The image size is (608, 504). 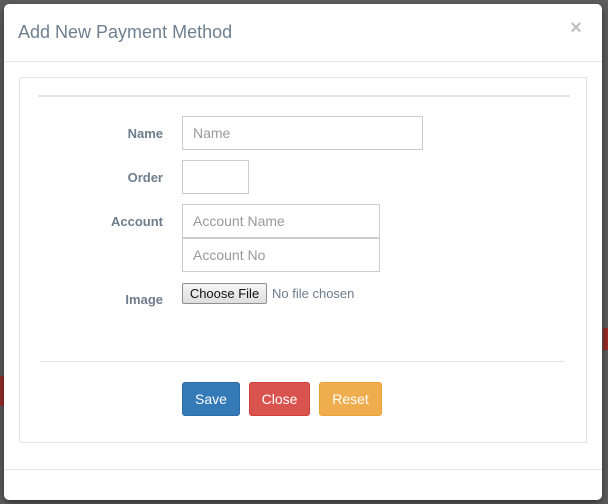 What do you see at coordinates (215, 177) in the screenshot?
I see `order-input` at bounding box center [215, 177].